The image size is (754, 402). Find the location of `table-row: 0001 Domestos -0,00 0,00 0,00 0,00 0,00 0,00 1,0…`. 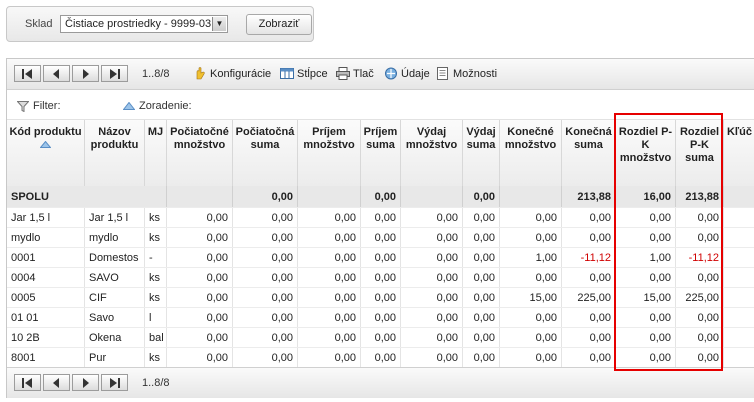

table-row: 0001 Domestos -0,00 0,00 0,00 0,00 0,00 0,00 1,0… is located at coordinates (380, 258).